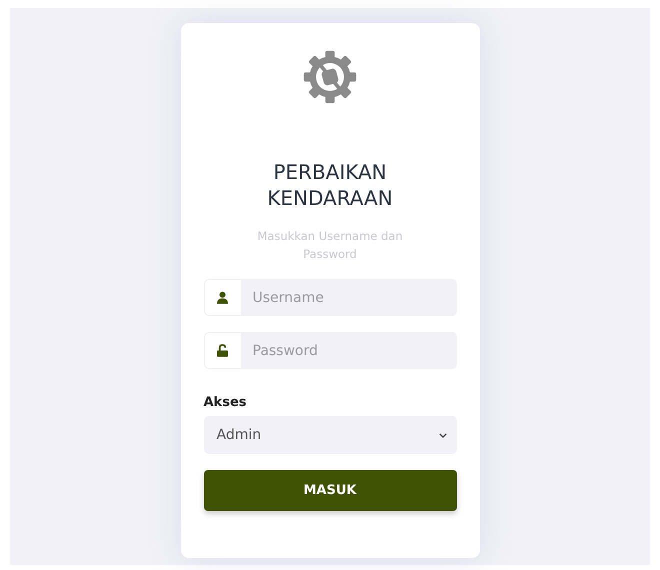 Image resolution: width=660 pixels, height=570 pixels. I want to click on access-select: Admin, so click(330, 435).